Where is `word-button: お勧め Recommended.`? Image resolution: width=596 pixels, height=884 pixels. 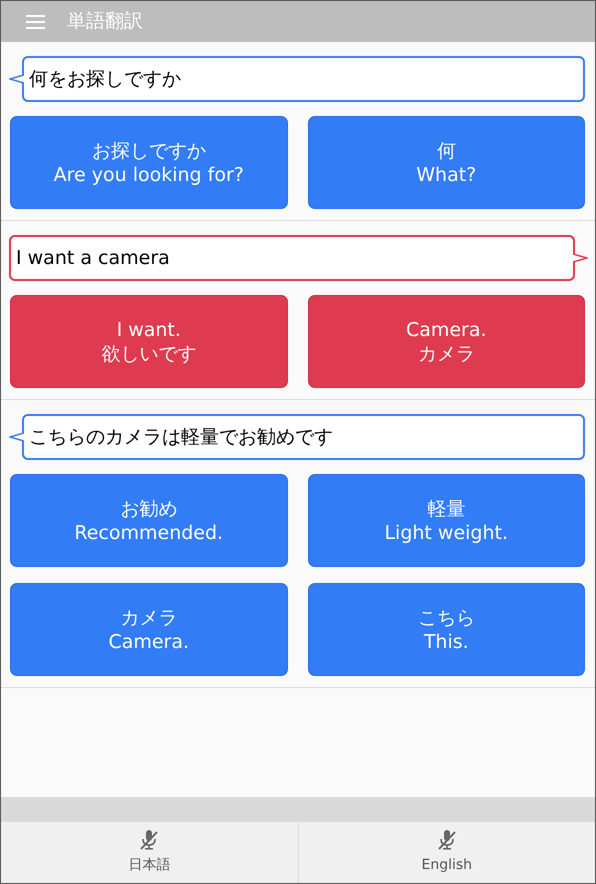
word-button: お勧め Recommended. is located at coordinates (149, 520).